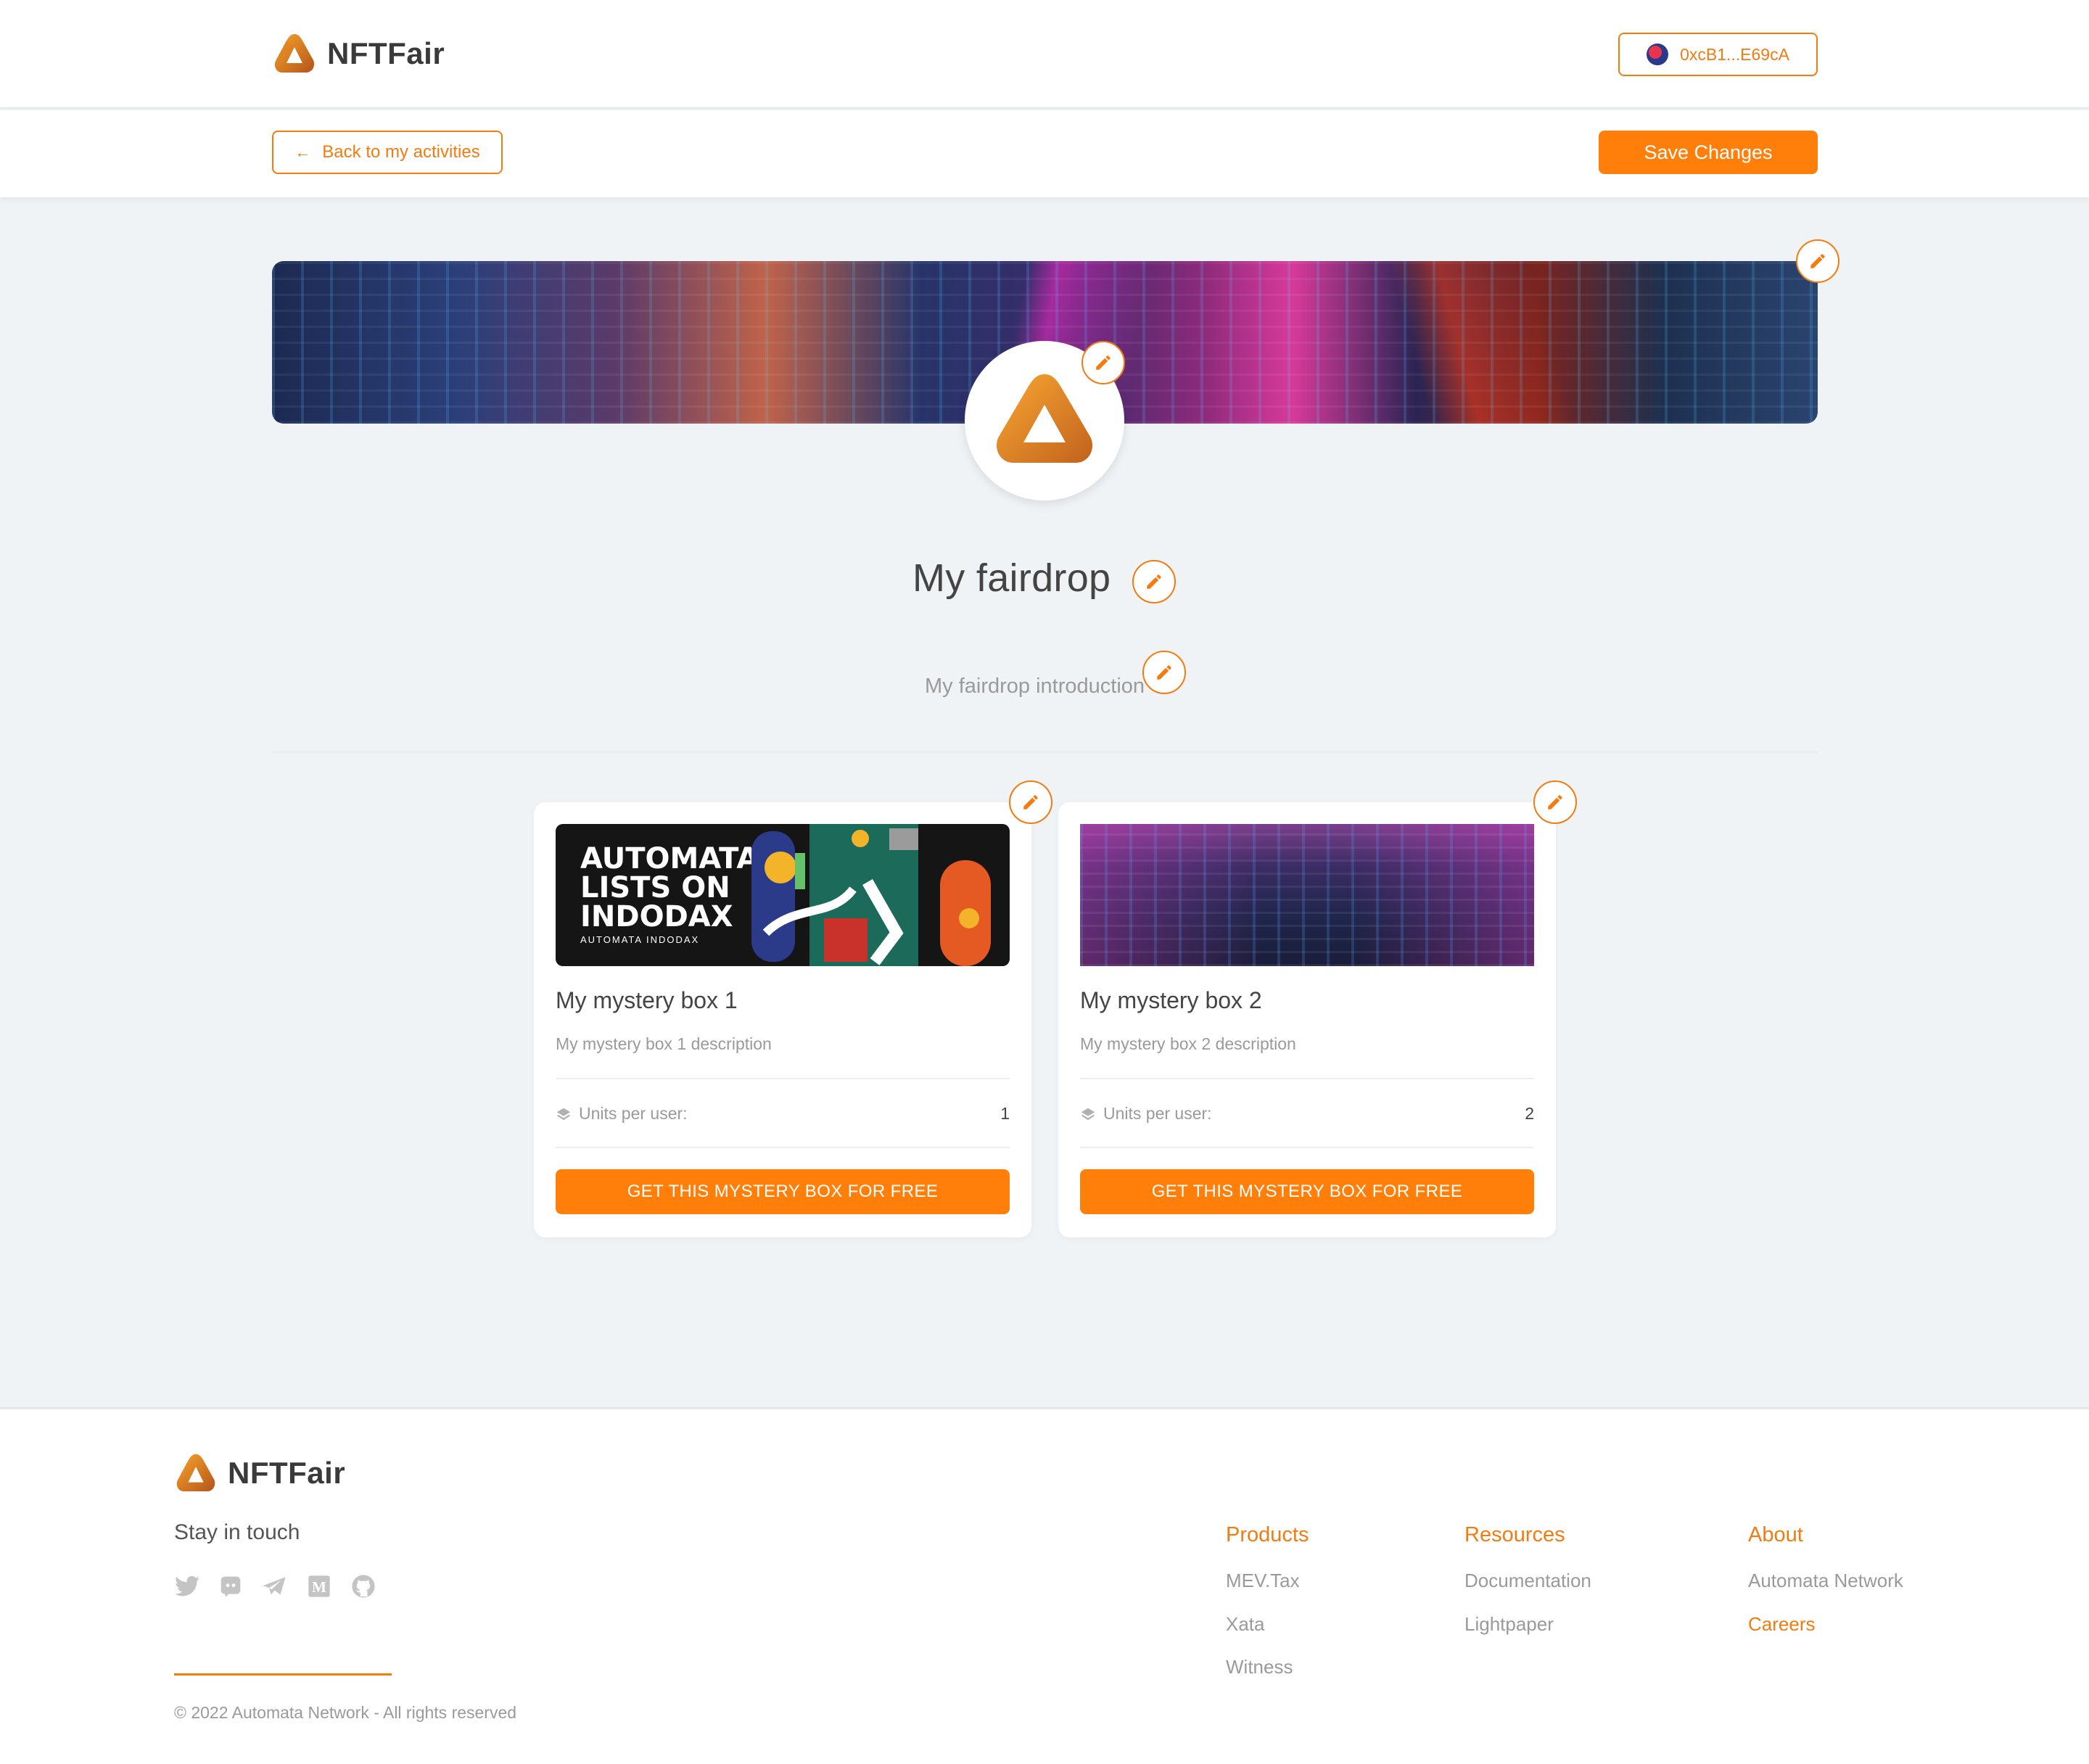 The width and height of the screenshot is (2089, 1764). What do you see at coordinates (1825, 1581) in the screenshot?
I see `footer-link-automata-network: Automata Network` at bounding box center [1825, 1581].